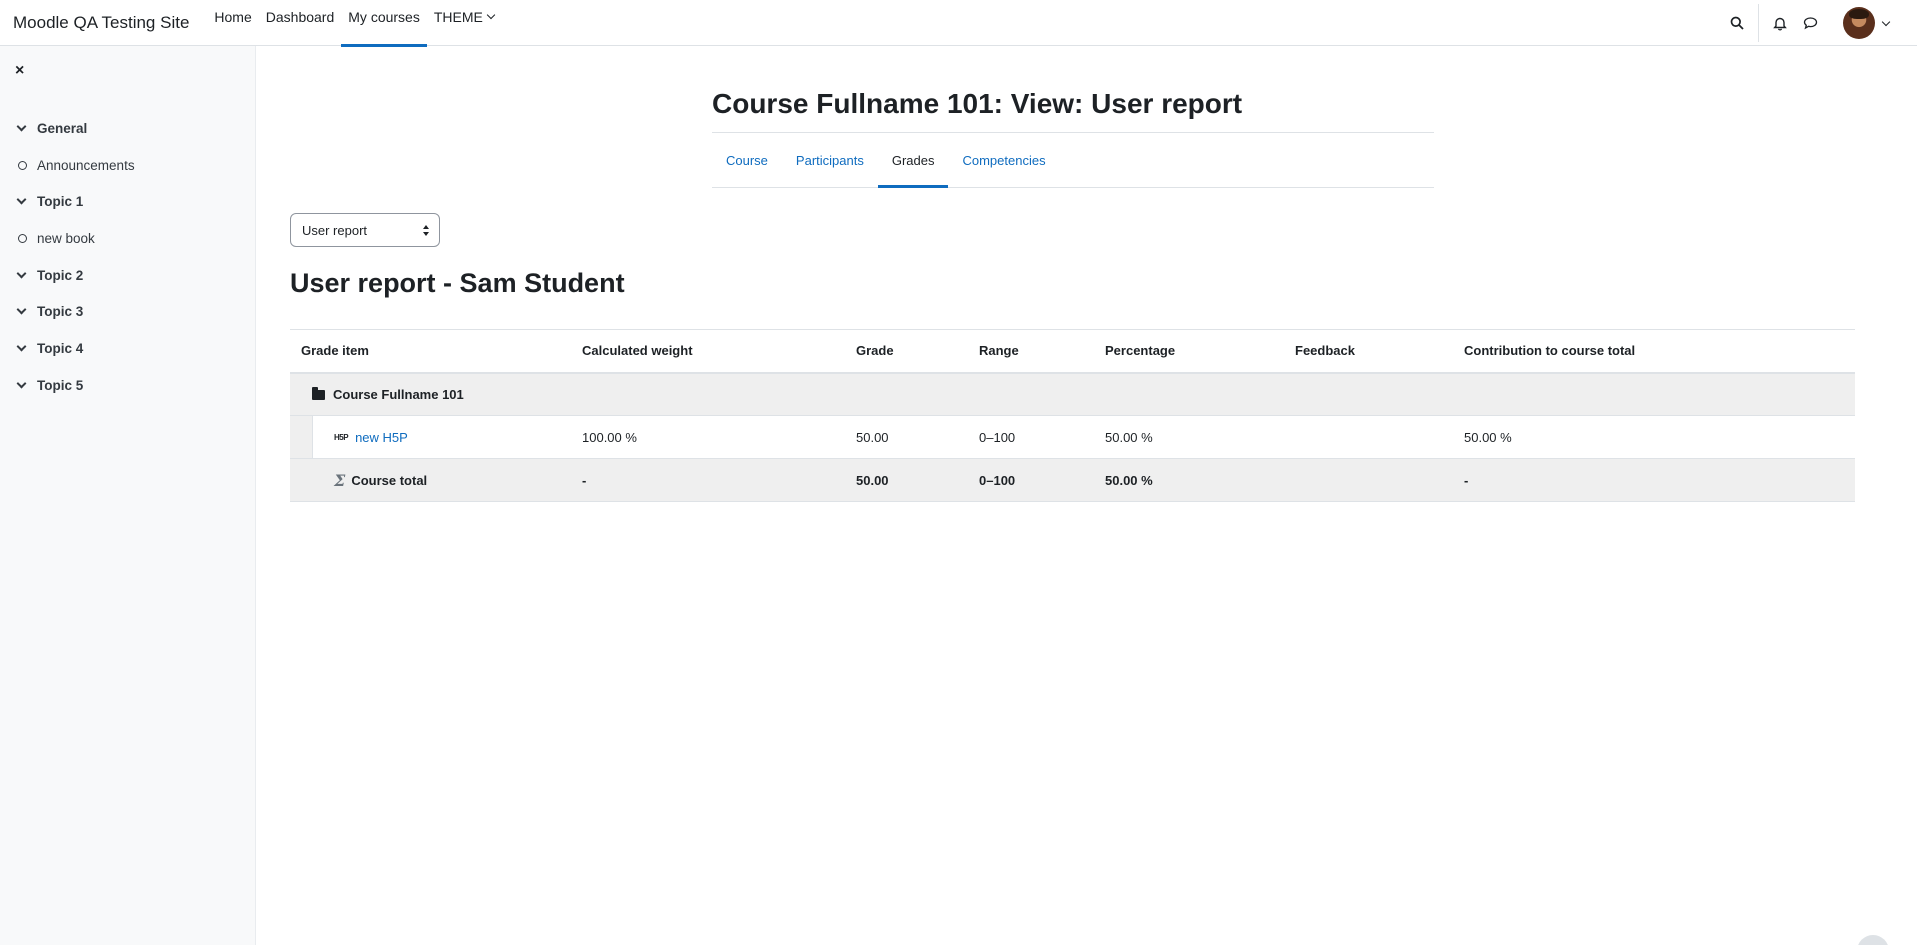 The width and height of the screenshot is (1917, 945). What do you see at coordinates (1073, 110) in the screenshot?
I see `page-title: Course Fullname 101: View: User report` at bounding box center [1073, 110].